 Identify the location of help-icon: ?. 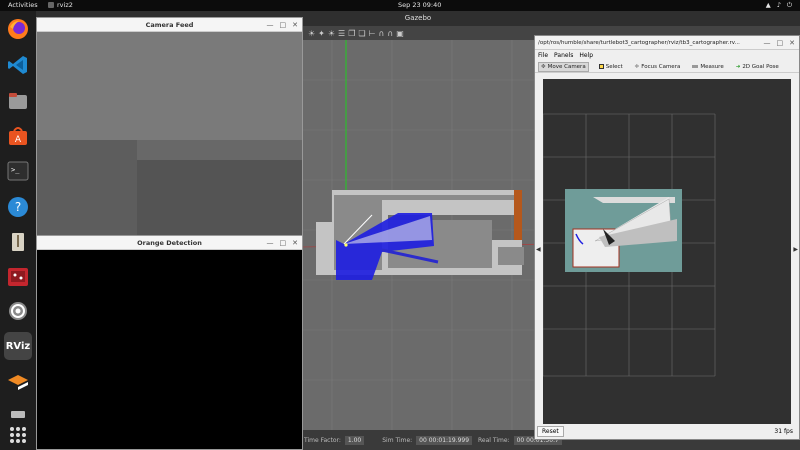
(18, 207).